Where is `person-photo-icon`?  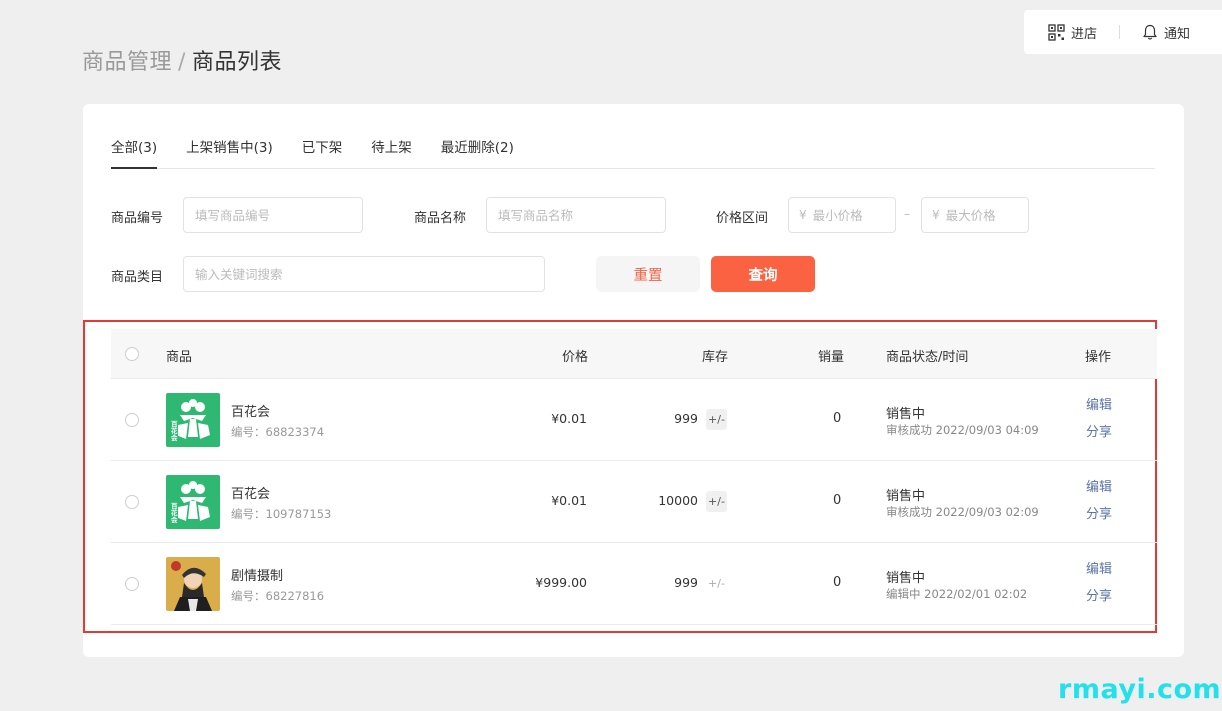
person-photo-icon is located at coordinates (193, 584).